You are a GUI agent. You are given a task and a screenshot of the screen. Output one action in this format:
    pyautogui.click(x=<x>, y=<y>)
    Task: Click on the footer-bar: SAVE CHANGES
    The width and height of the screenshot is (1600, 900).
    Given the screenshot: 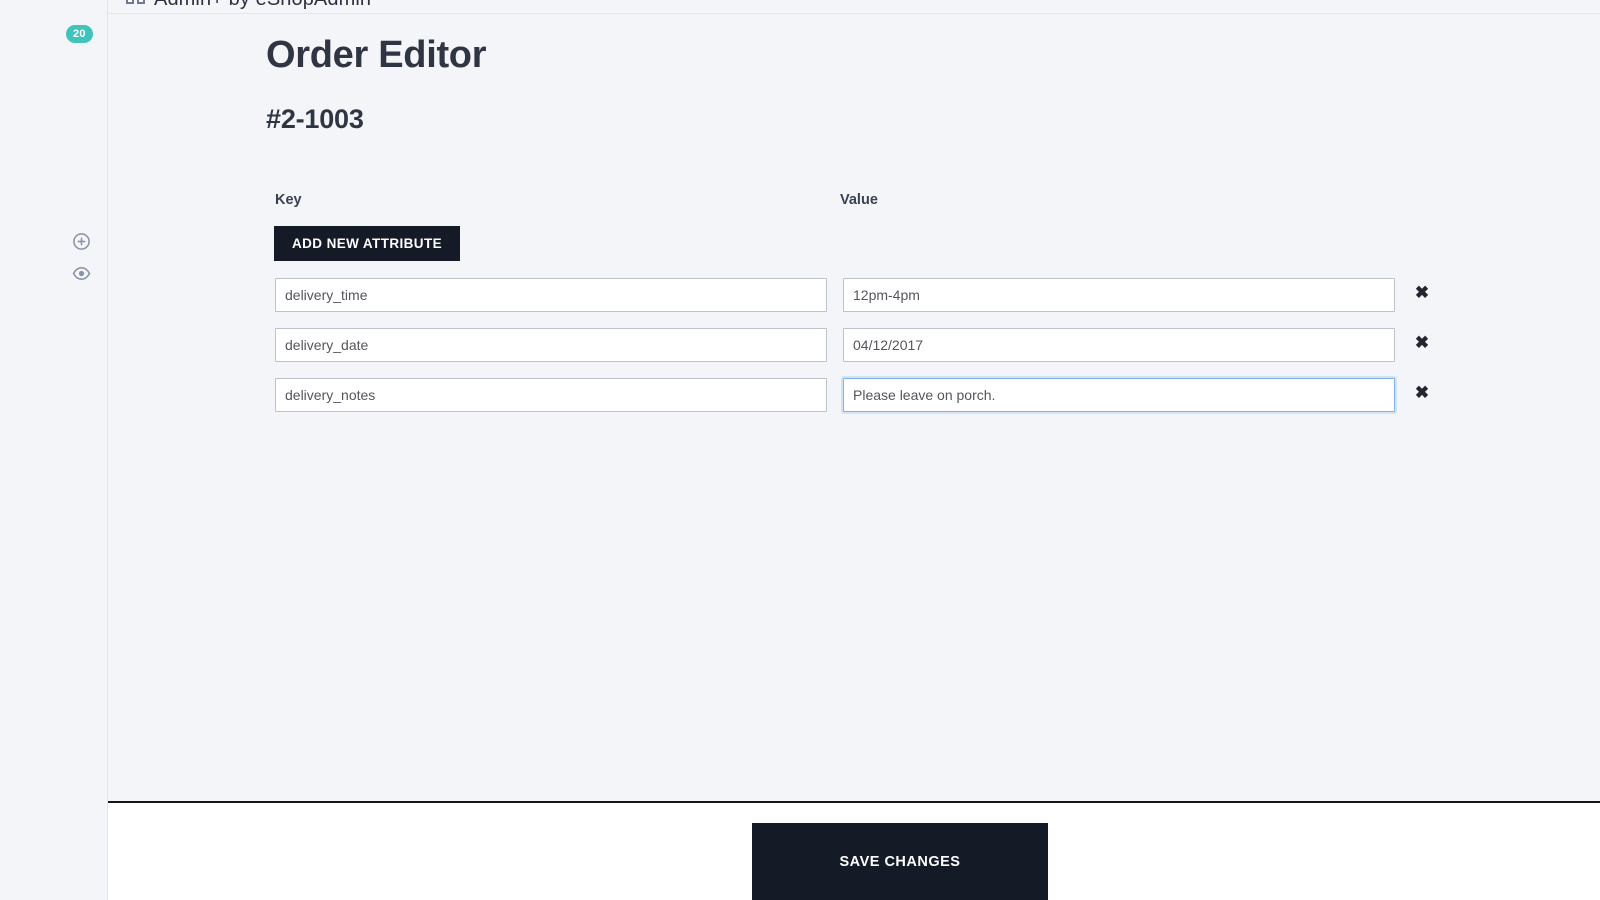 What is the action you would take?
    pyautogui.click(x=854, y=852)
    